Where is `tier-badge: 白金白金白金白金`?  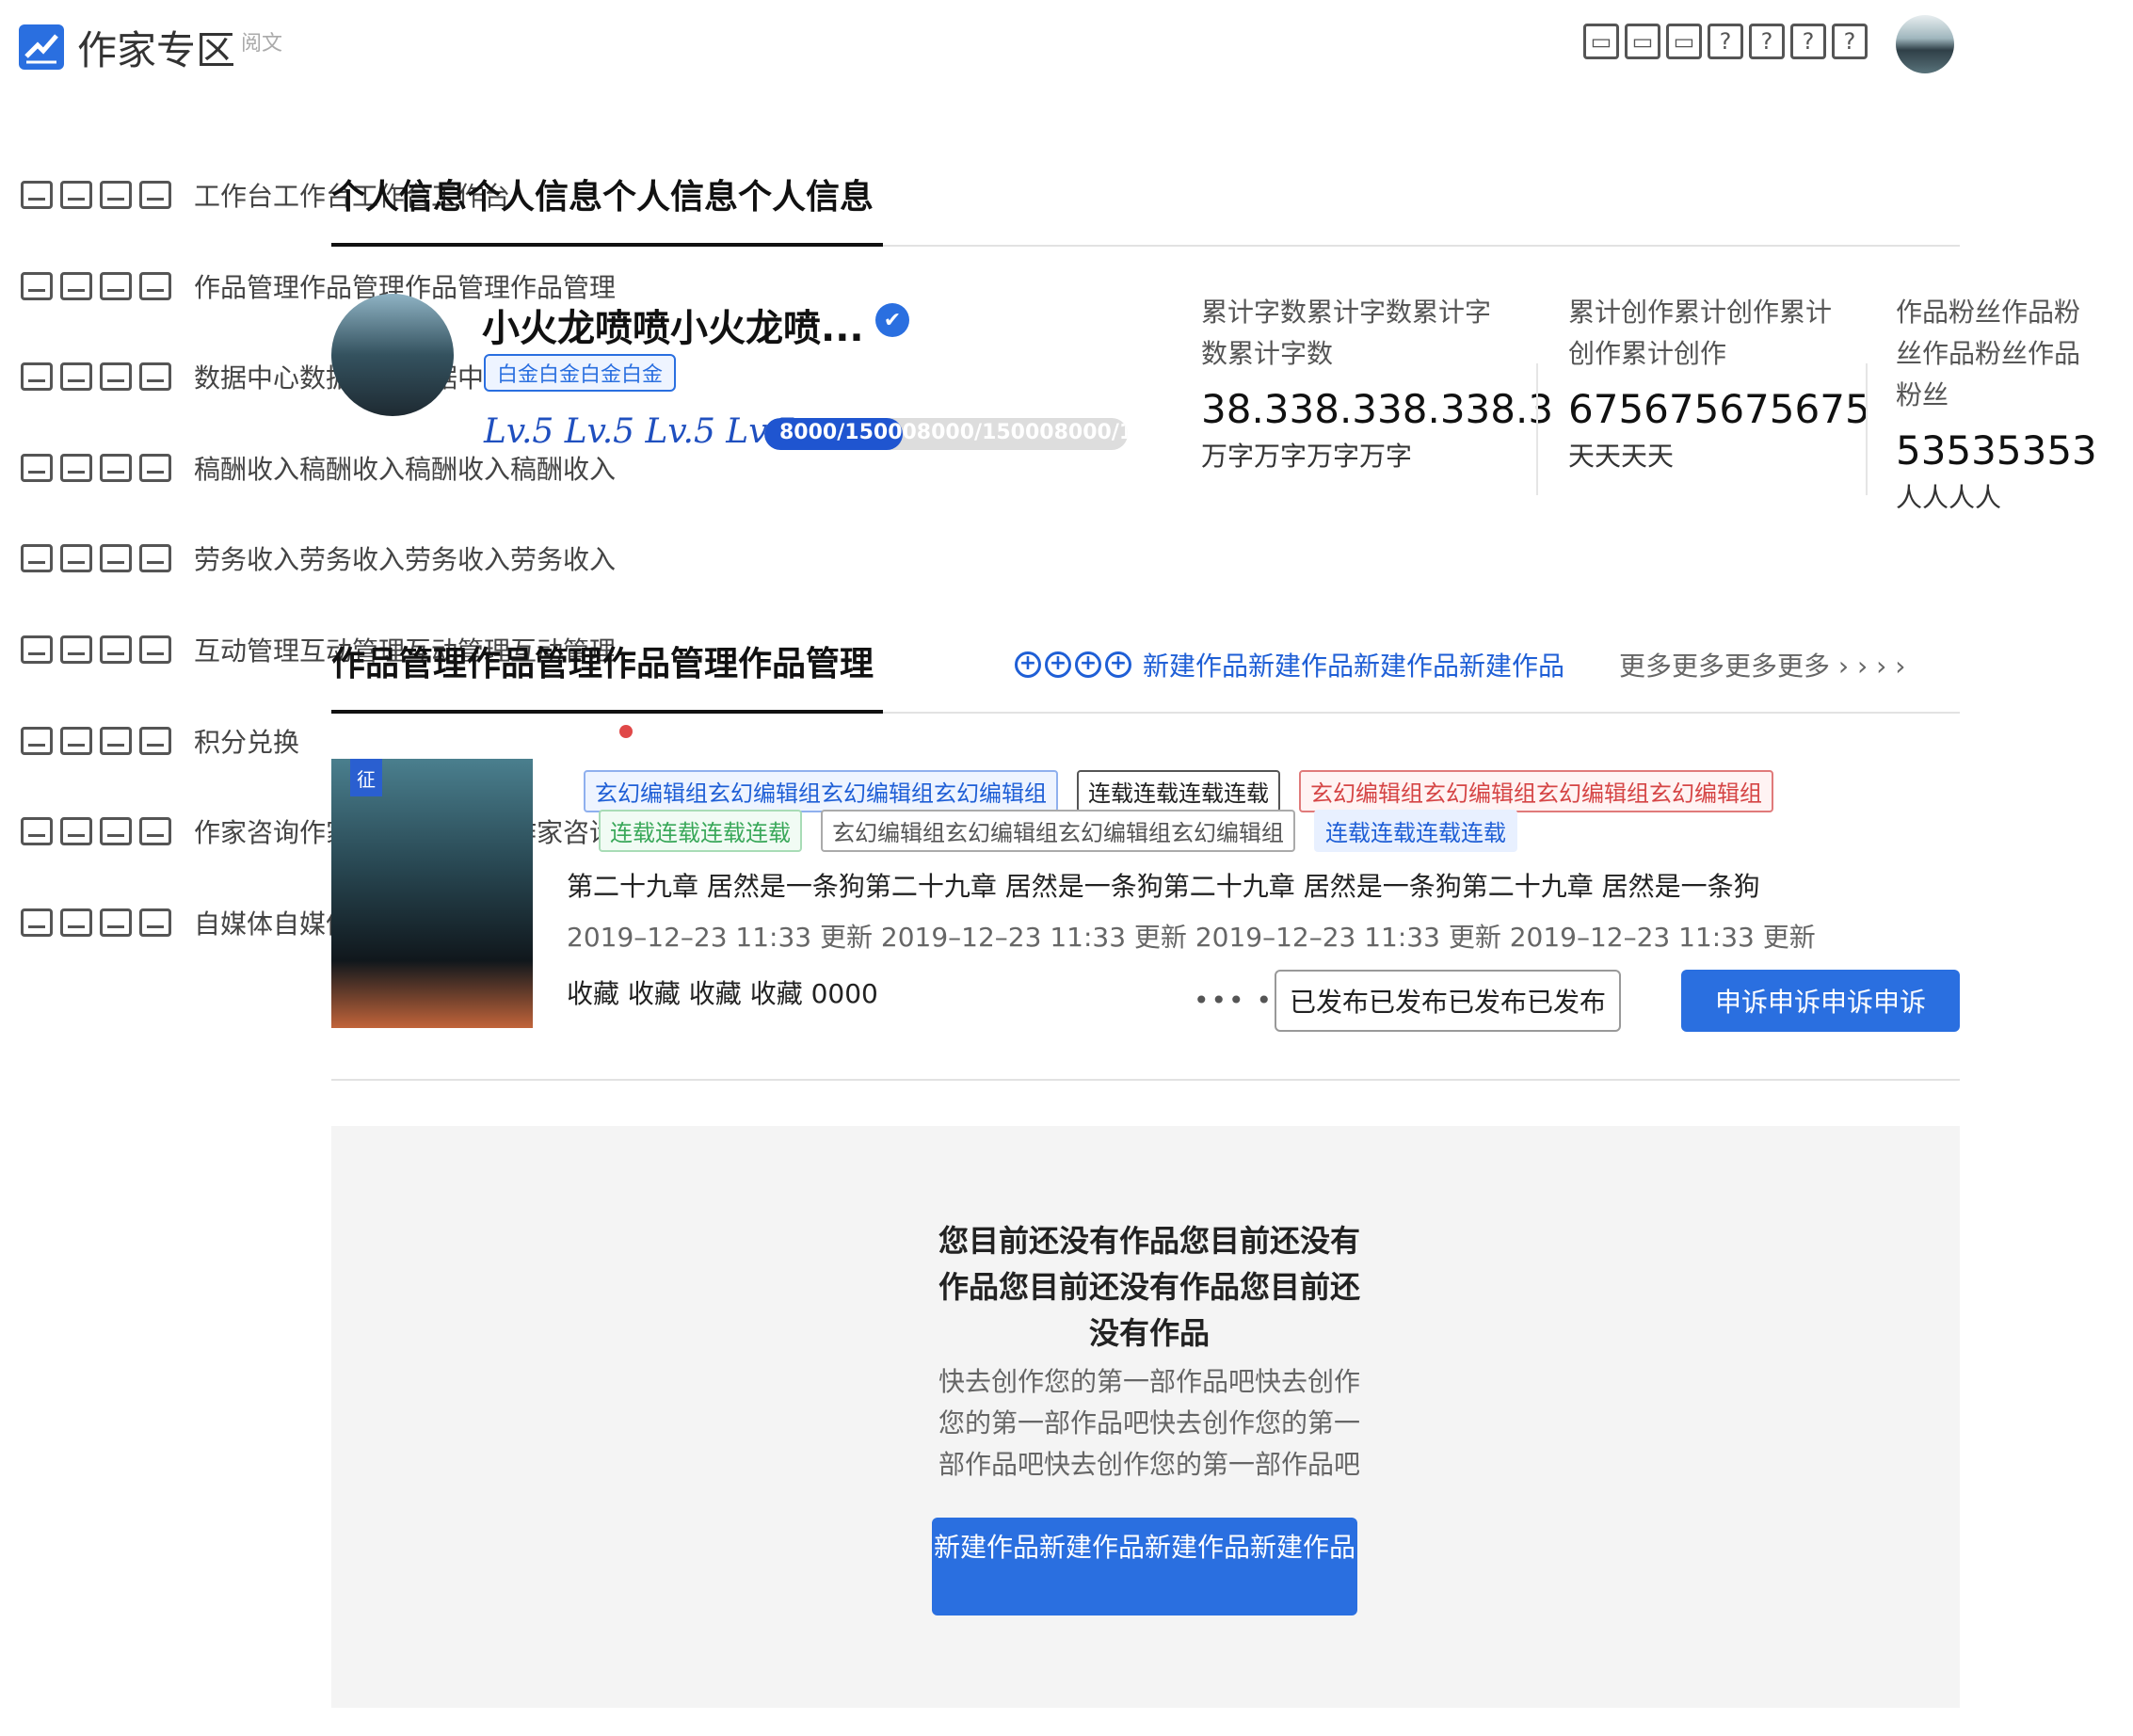 tier-badge: 白金白金白金白金 is located at coordinates (581, 373).